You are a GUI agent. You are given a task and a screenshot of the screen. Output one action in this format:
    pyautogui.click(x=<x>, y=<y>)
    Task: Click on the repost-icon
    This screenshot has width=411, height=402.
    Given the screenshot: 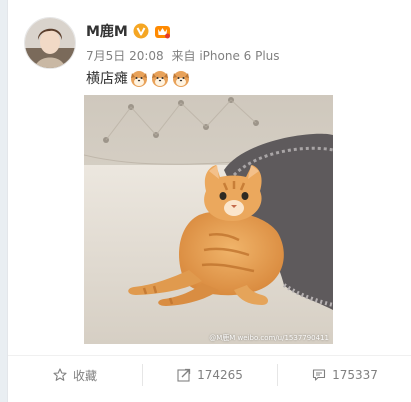 What is the action you would take?
    pyautogui.click(x=184, y=375)
    